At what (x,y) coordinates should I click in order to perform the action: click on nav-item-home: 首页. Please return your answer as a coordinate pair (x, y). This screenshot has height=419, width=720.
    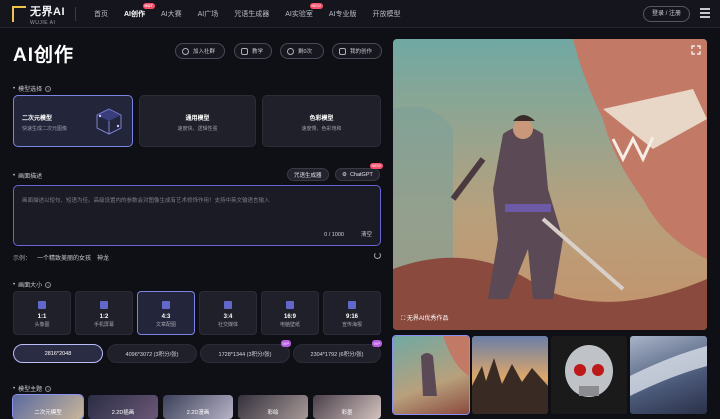
    Looking at the image, I should click on (101, 14).